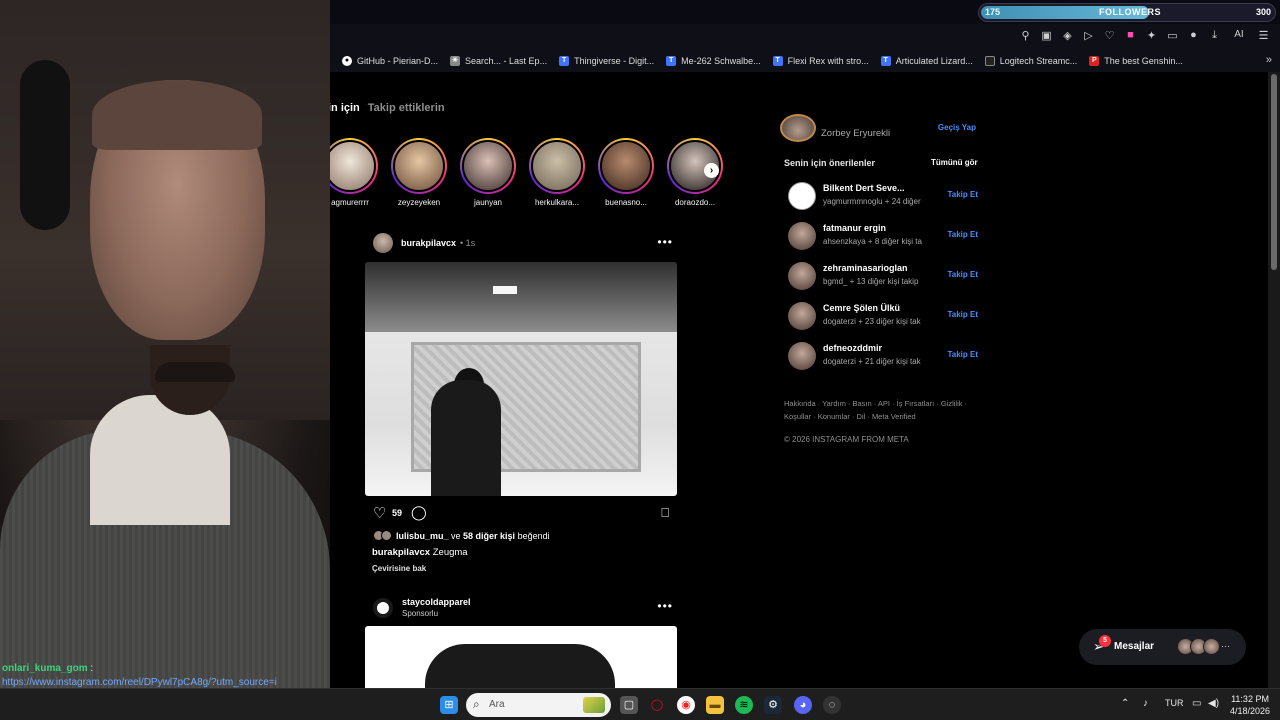  I want to click on pin-icon: ⚲, so click(1025, 35).